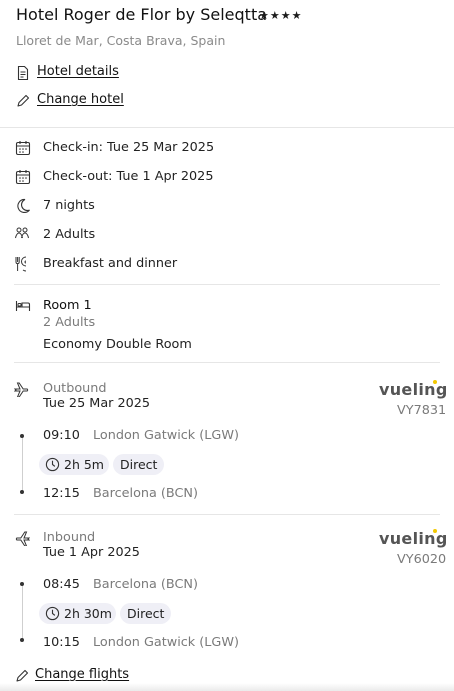  What do you see at coordinates (91, 552) in the screenshot?
I see `inbound-date: Tue 1 Apr 2025` at bounding box center [91, 552].